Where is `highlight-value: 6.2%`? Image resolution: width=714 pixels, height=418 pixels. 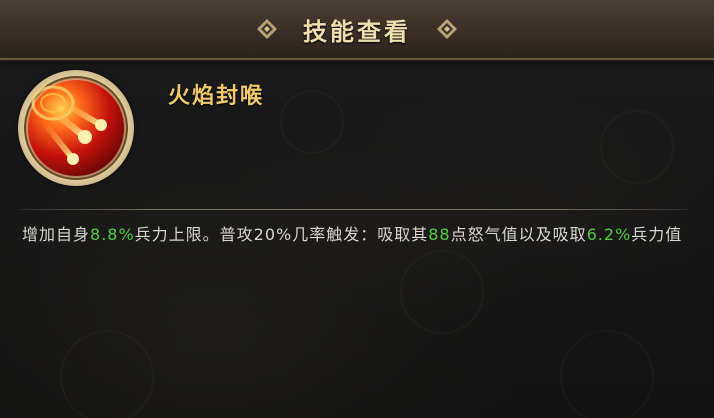 highlight-value: 6.2% is located at coordinates (609, 234).